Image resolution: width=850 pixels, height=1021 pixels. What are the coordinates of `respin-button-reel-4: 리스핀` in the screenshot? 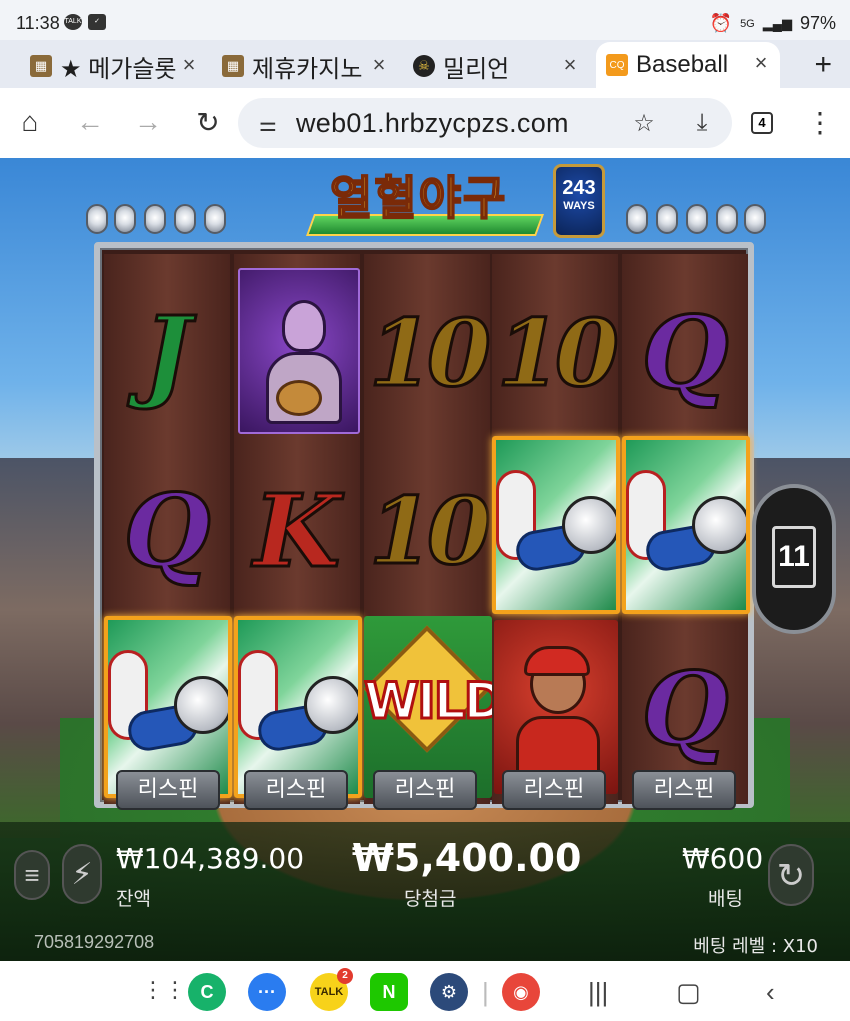 It's located at (554, 790).